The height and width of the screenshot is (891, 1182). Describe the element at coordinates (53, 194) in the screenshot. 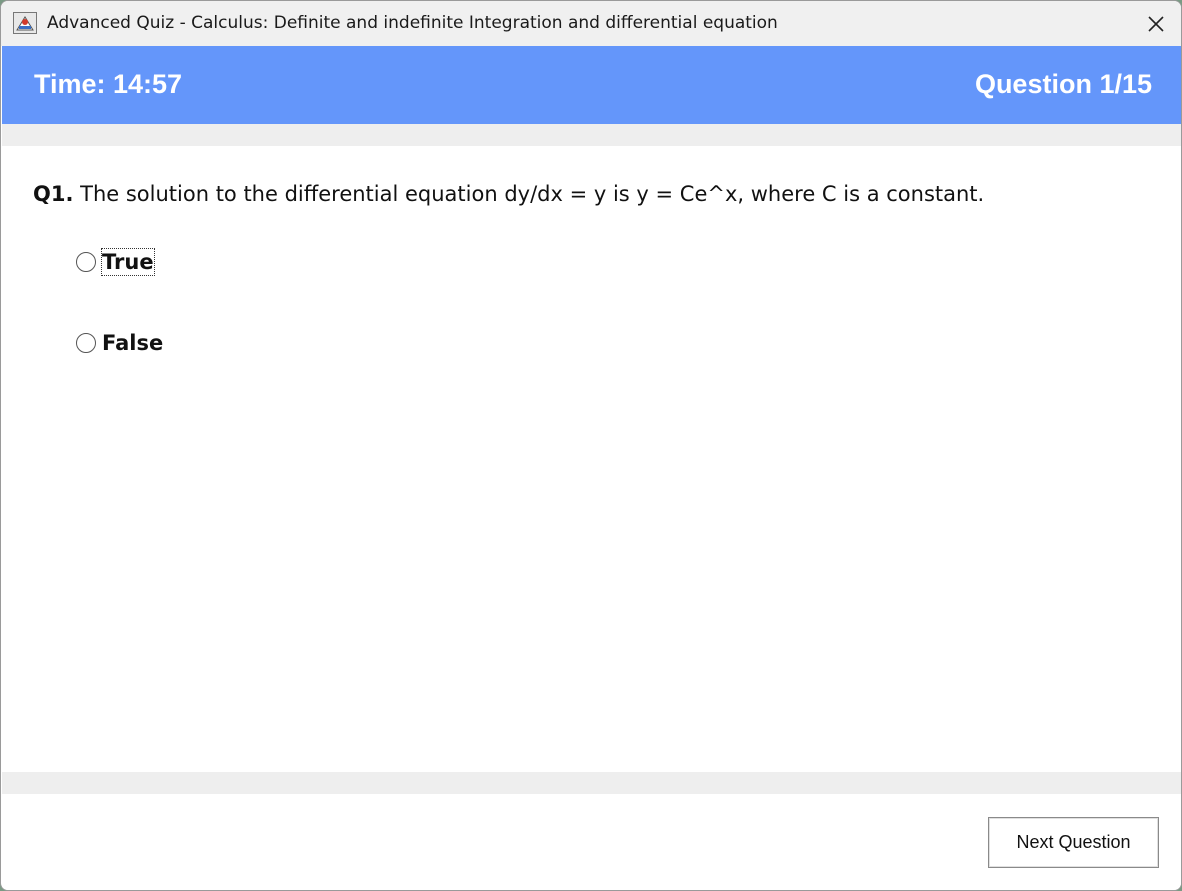

I see `question-number: Q1.` at that location.